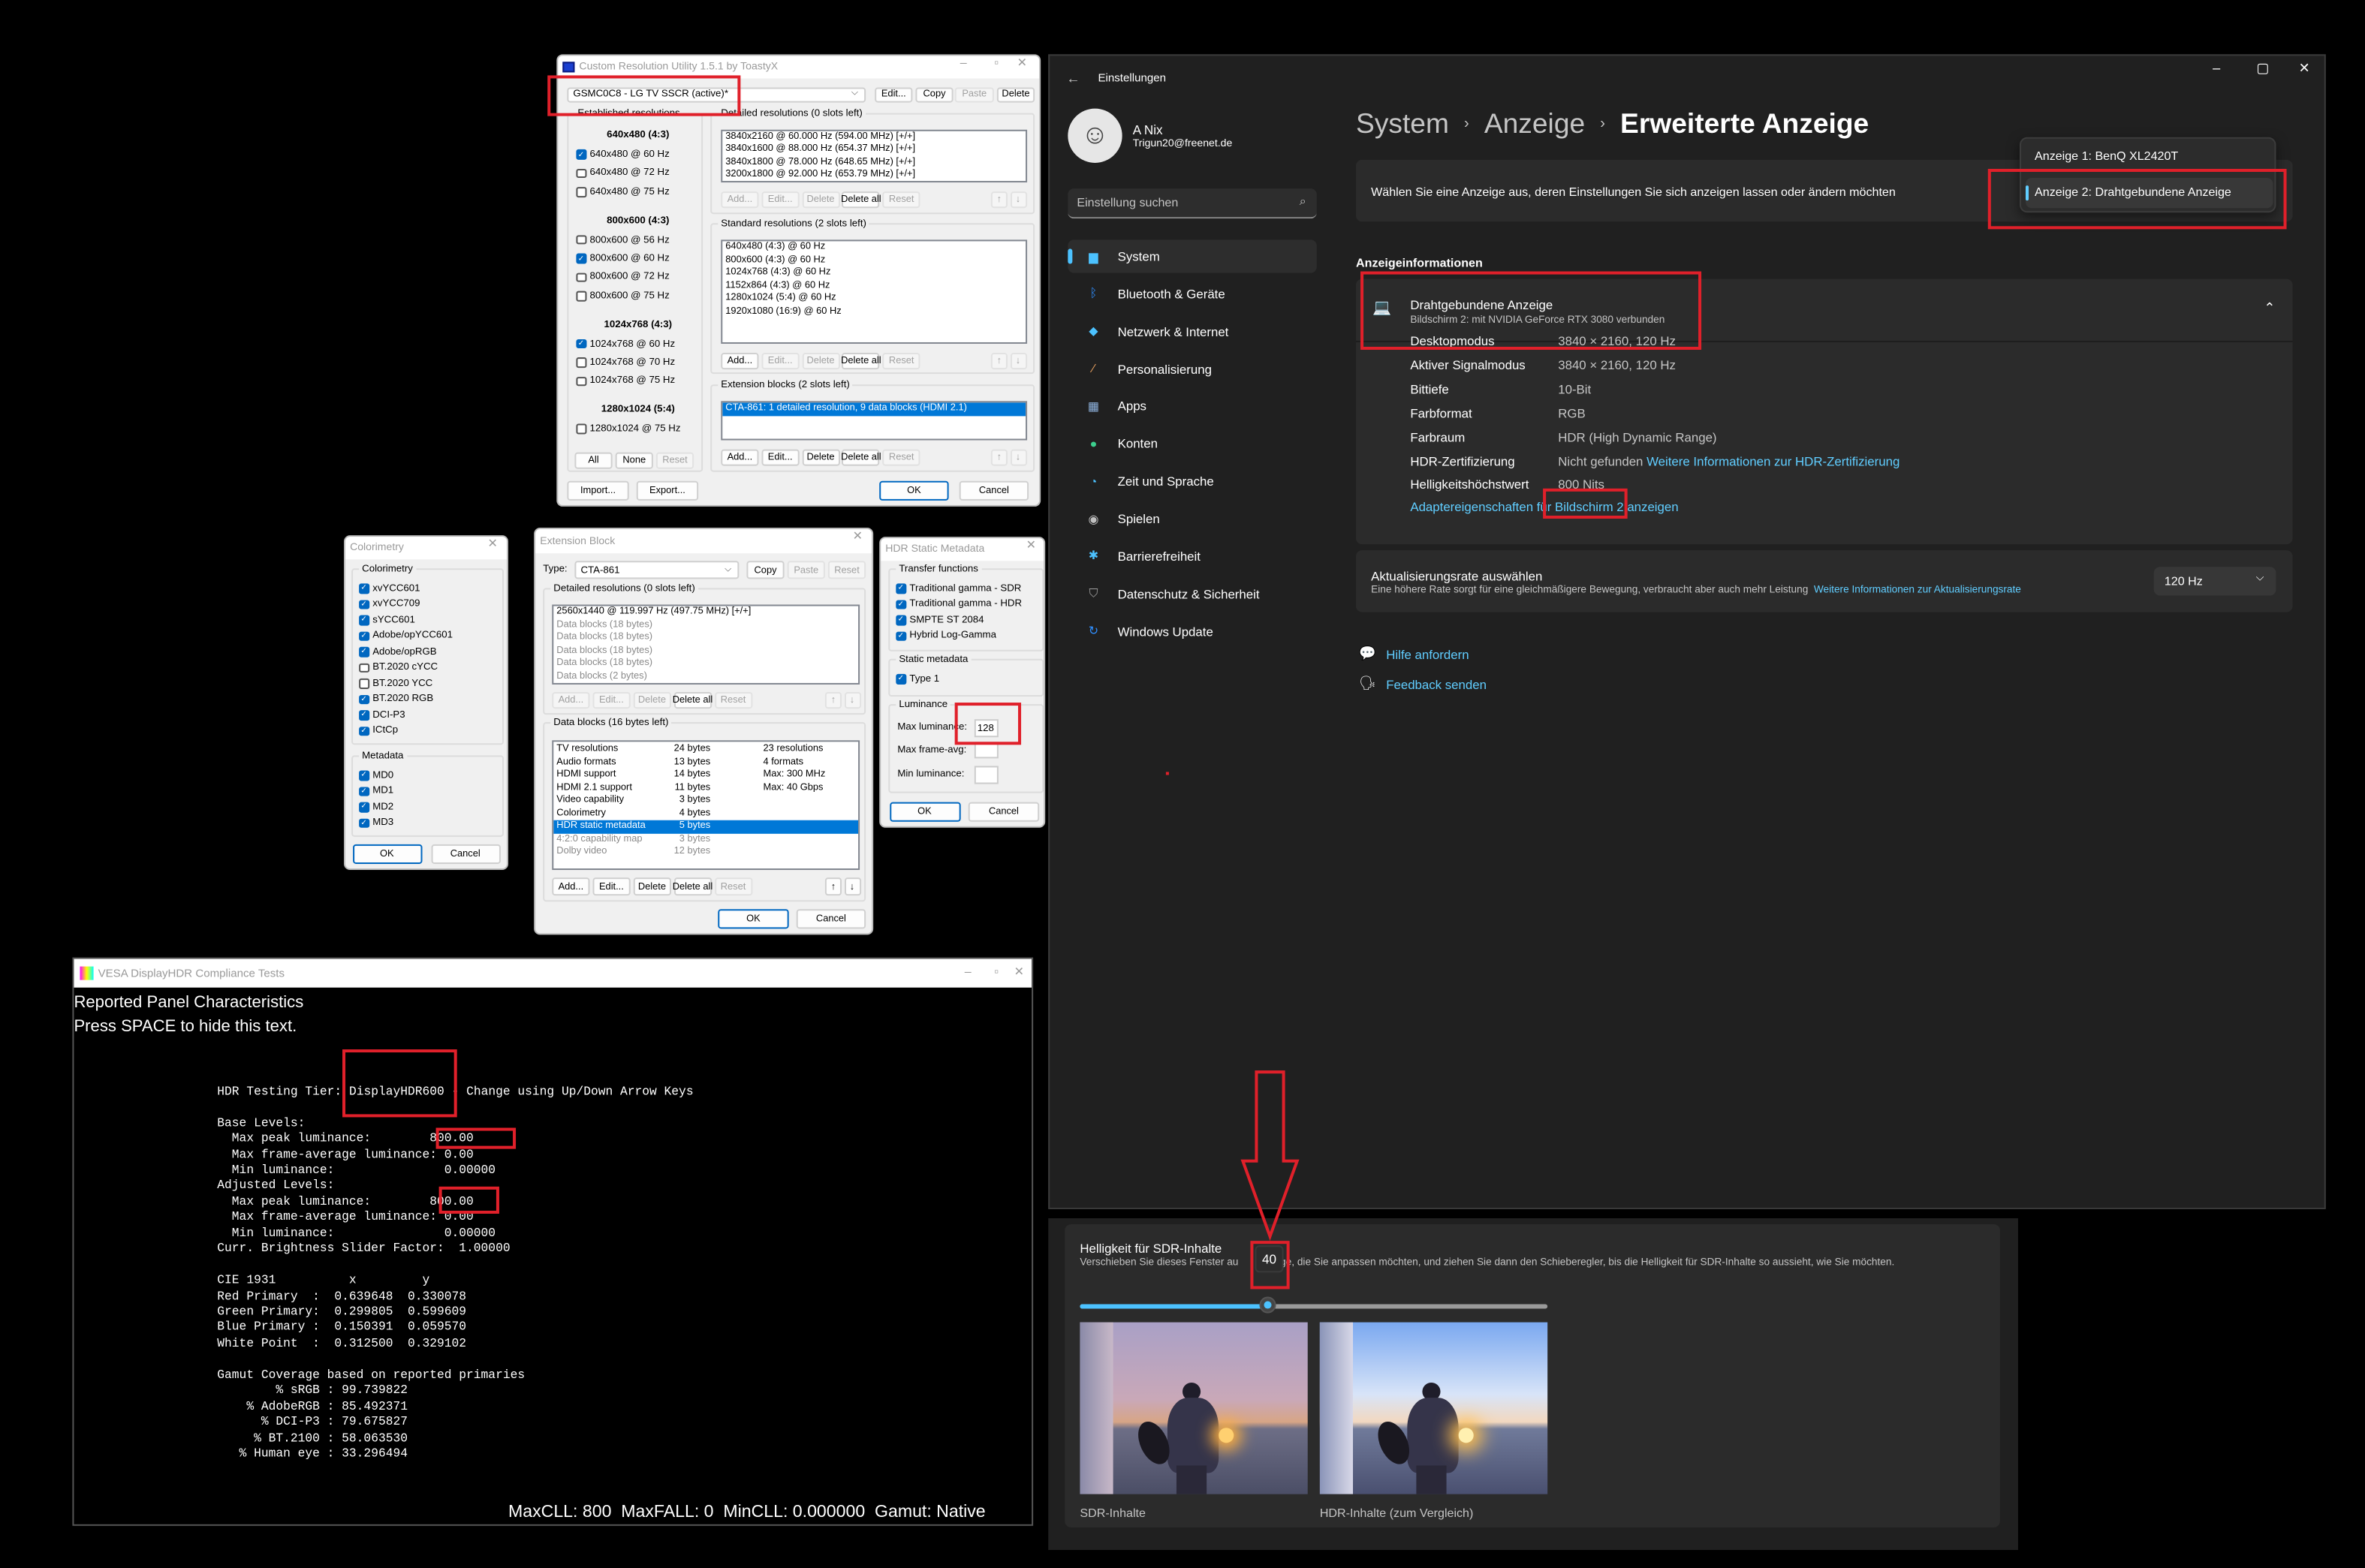  I want to click on all-button: All, so click(593, 460).